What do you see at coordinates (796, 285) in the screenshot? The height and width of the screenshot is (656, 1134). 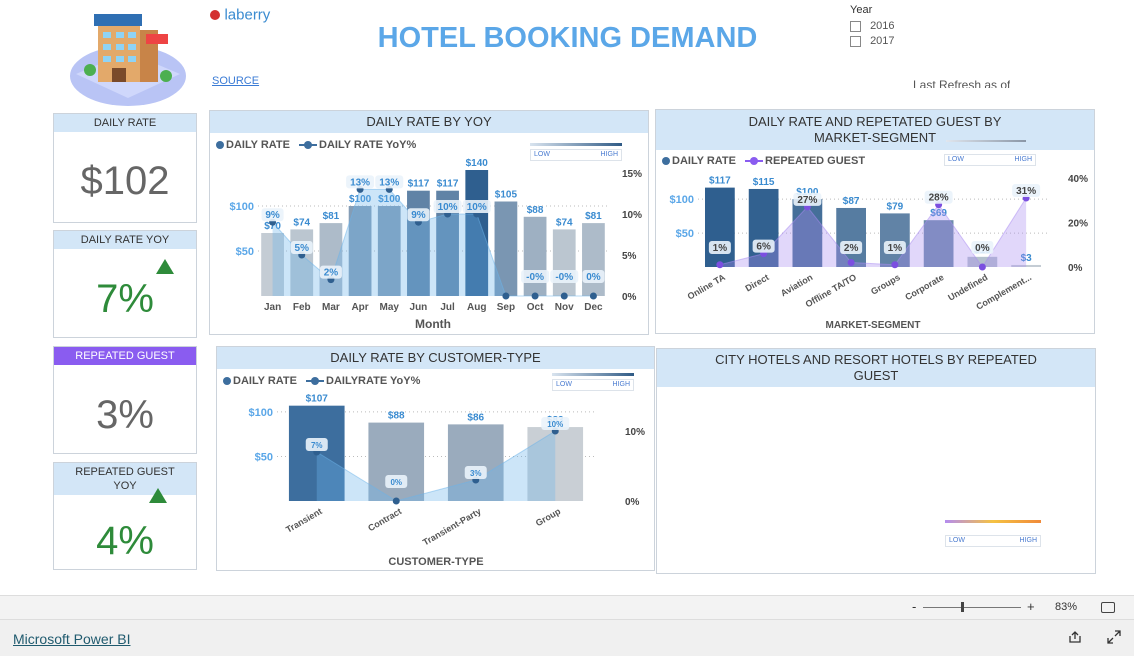 I see `x-tick-label: Aviation` at bounding box center [796, 285].